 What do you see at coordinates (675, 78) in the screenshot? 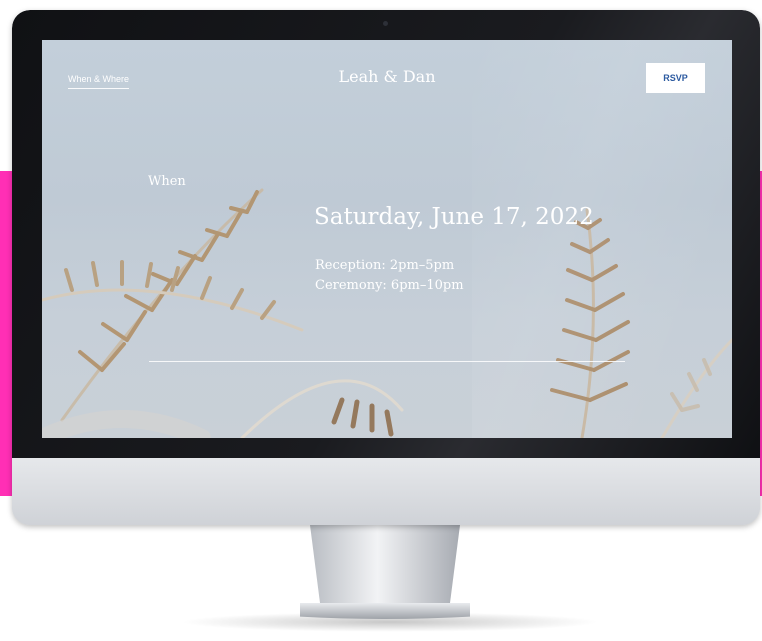
I see `rsvp-button: RSVP` at bounding box center [675, 78].